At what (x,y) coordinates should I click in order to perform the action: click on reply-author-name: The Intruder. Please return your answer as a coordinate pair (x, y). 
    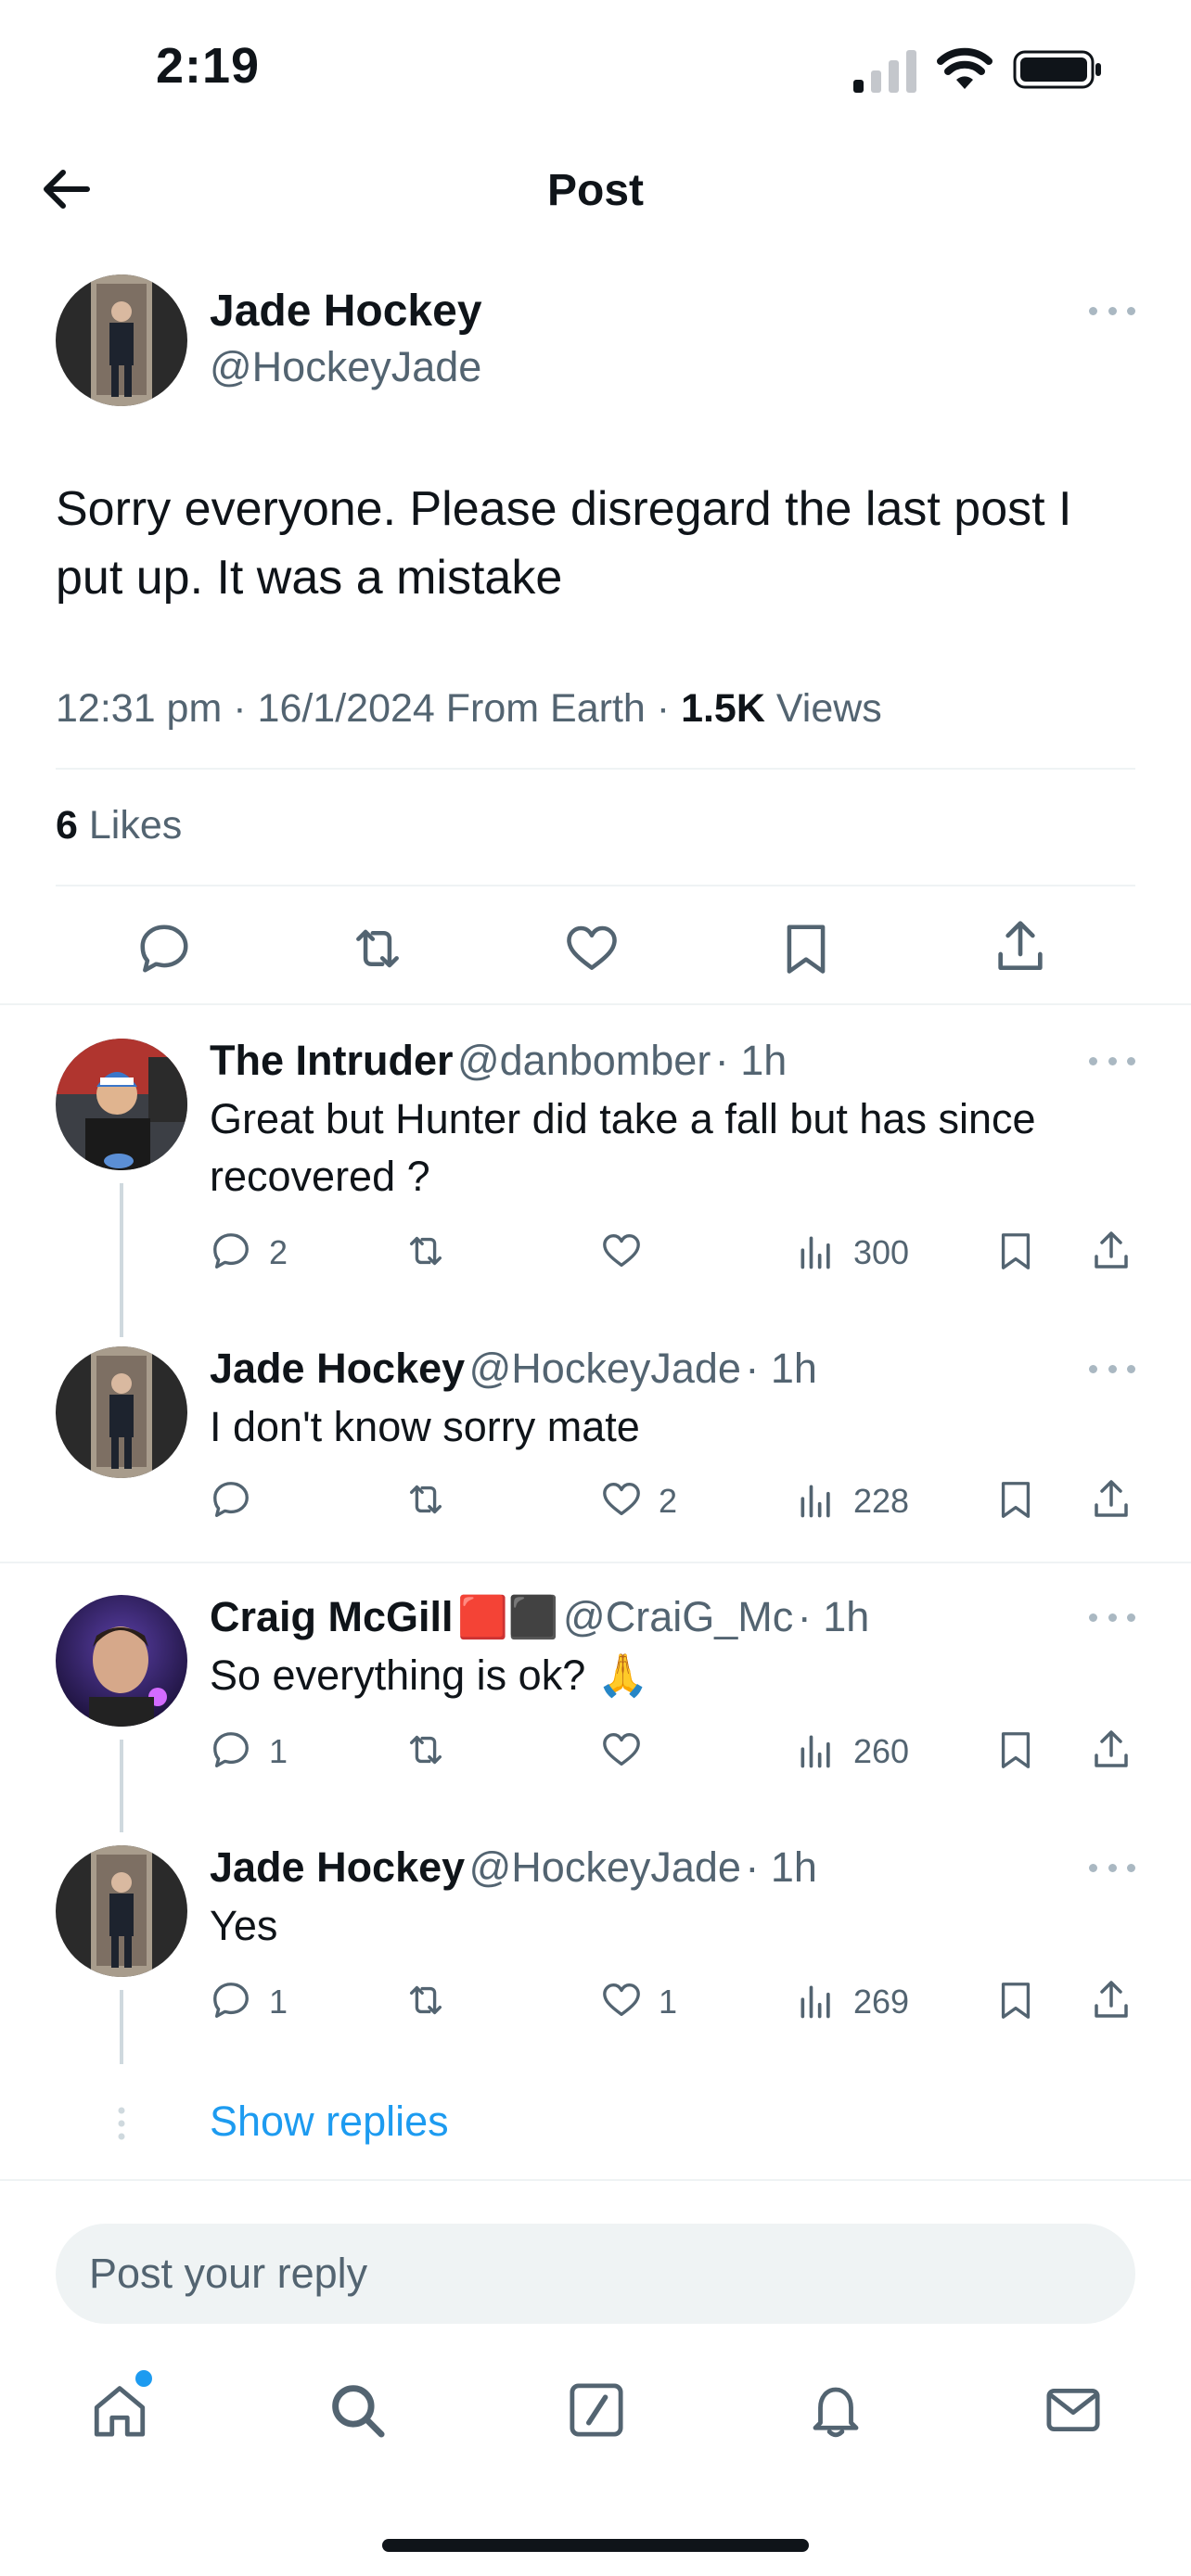
    Looking at the image, I should click on (332, 1060).